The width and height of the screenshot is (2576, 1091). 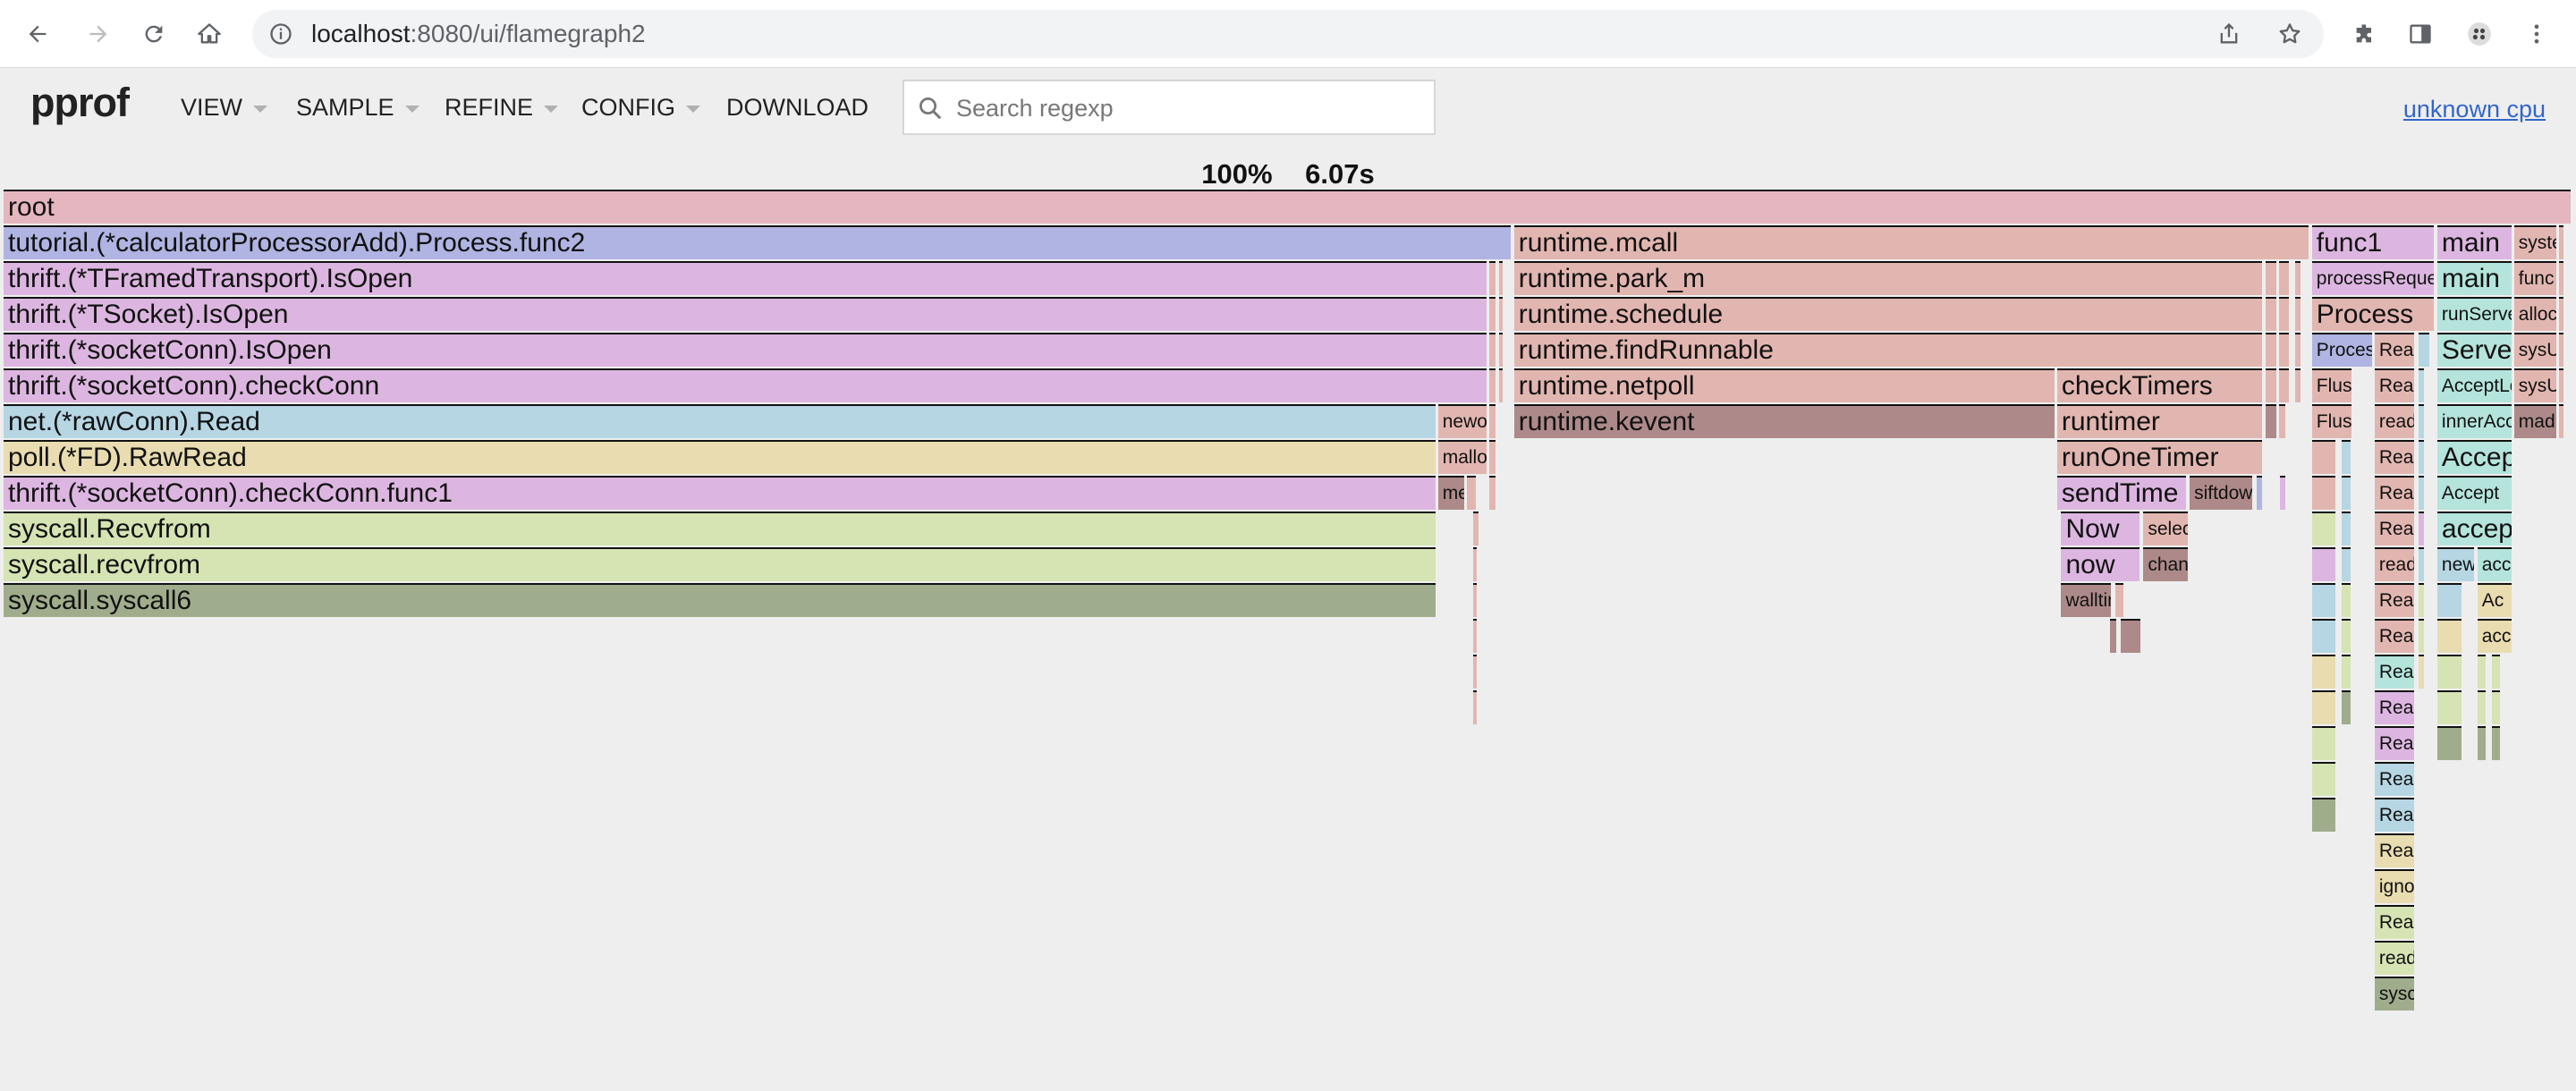 I want to click on pprof-logo: pprof, so click(x=80, y=103).